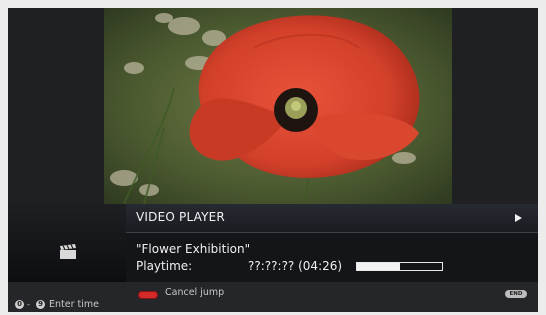 This screenshot has height=315, width=546. I want to click on number-key-0-icon: 0, so click(19, 304).